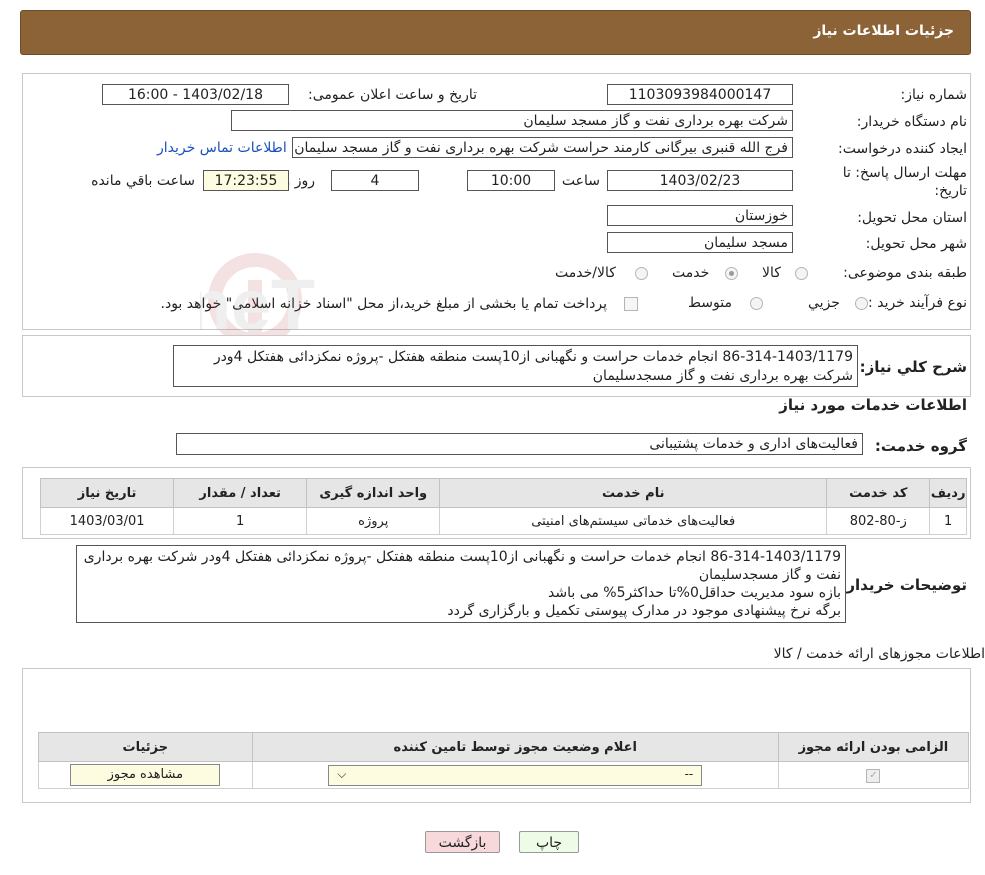  Describe the element at coordinates (879, 654) in the screenshot. I see `permits-section-title: اطلاعات مجوزهای ارائه خدمت / کالا` at that location.